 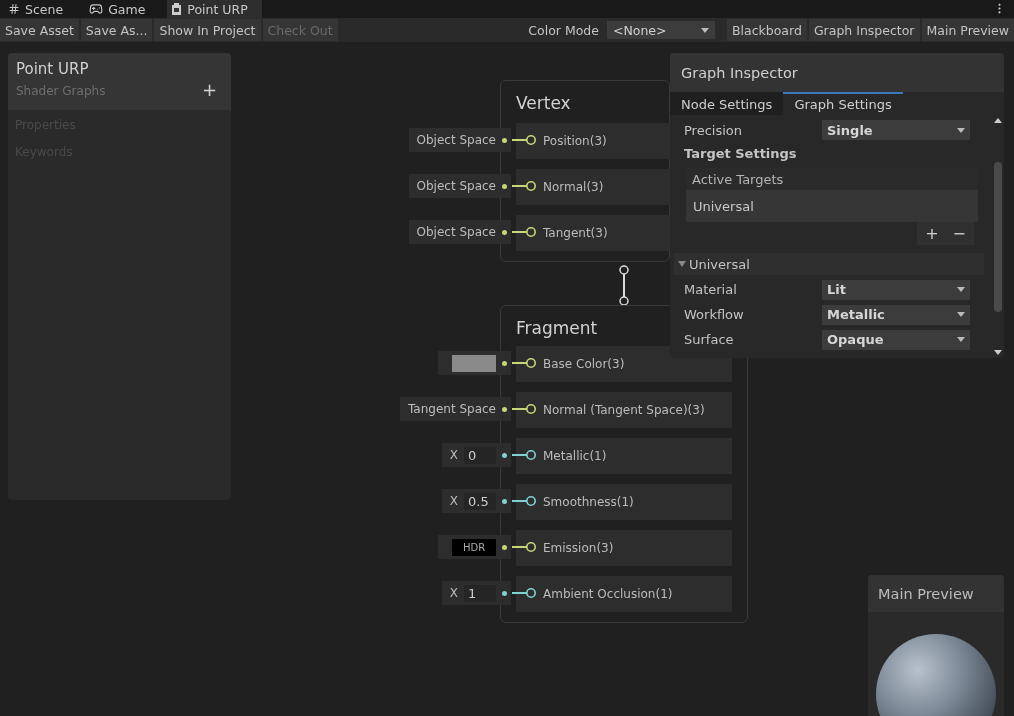 I want to click on color-mode-label: Color Mode, so click(x=563, y=30).